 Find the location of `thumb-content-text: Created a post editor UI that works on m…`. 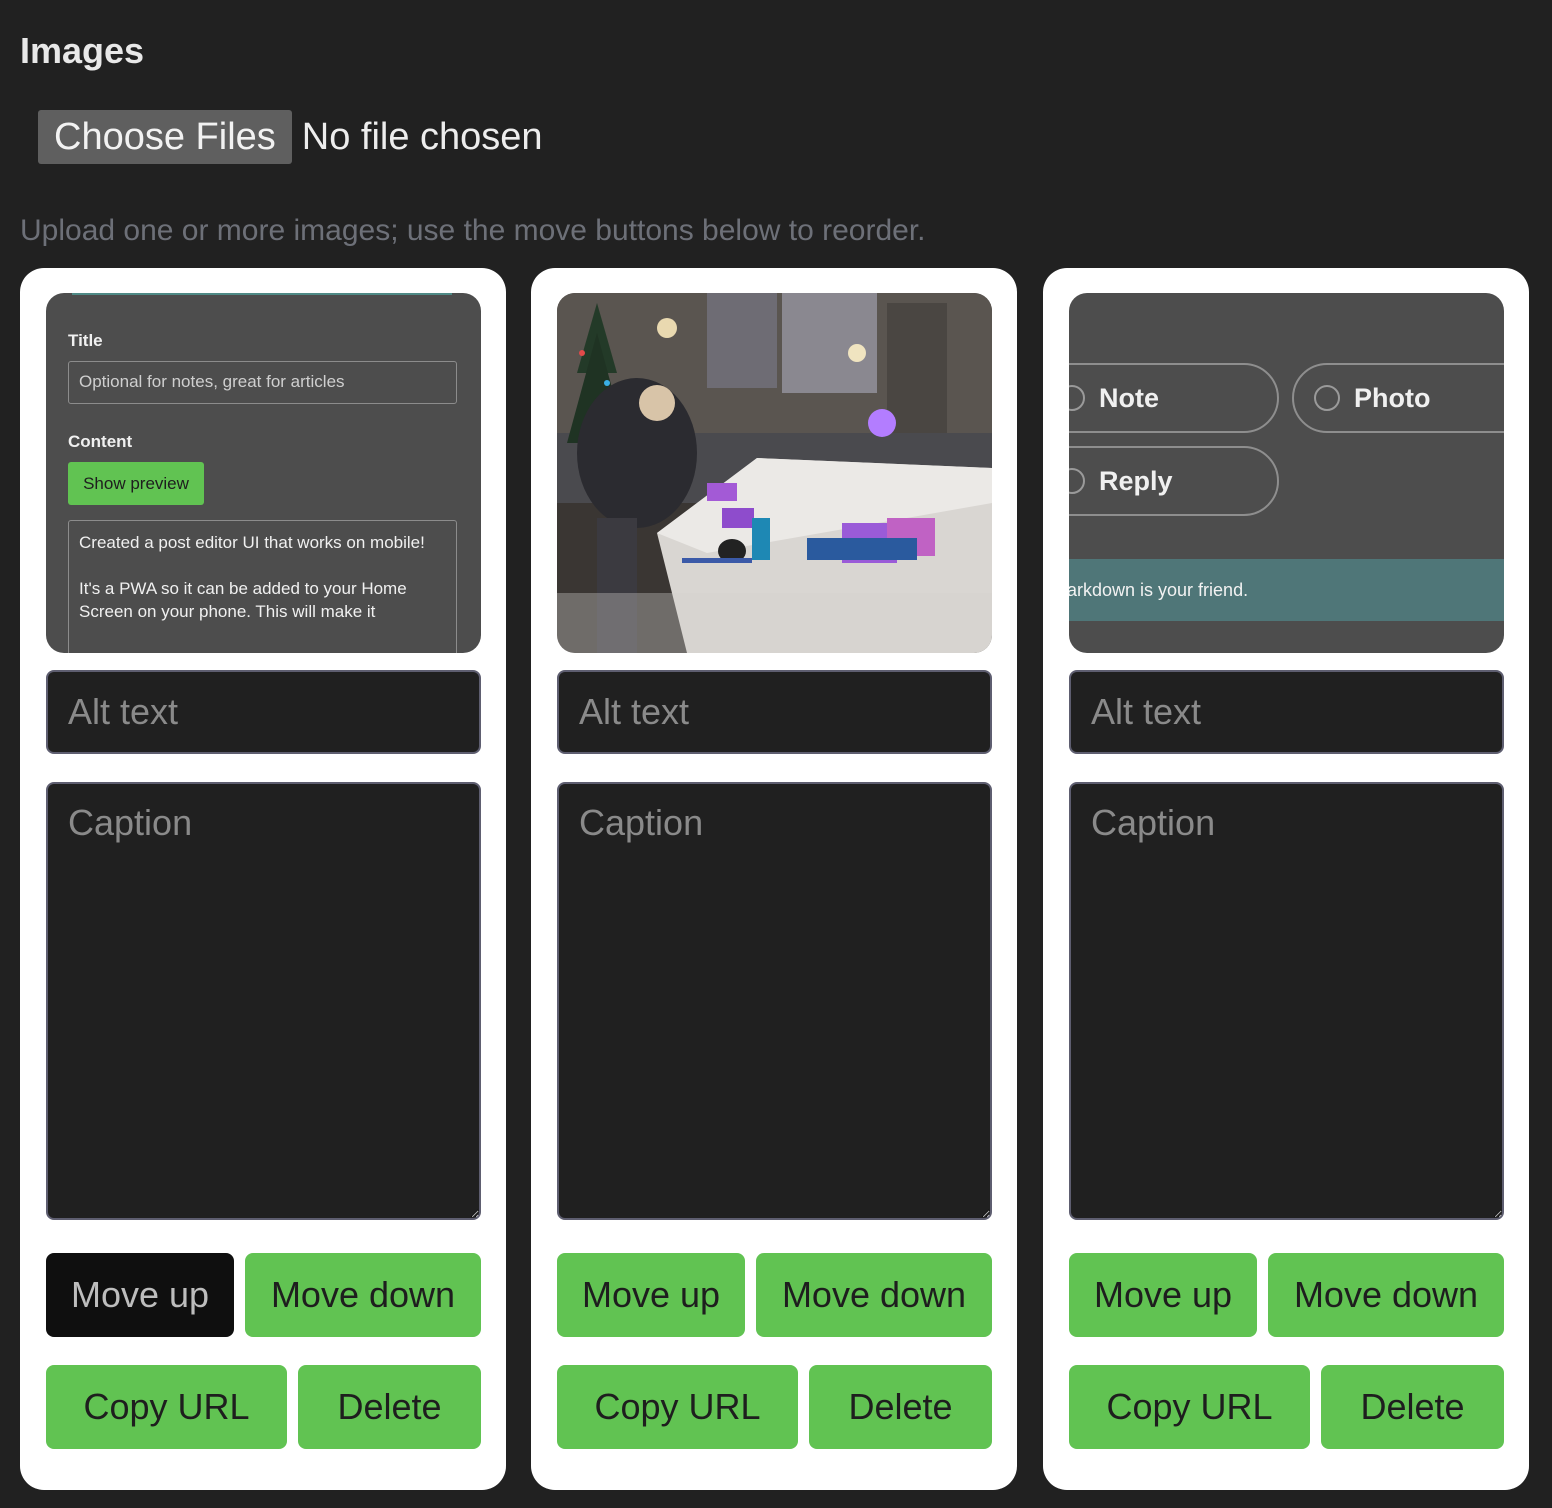

thumb-content-text: Created a post editor UI that works on m… is located at coordinates (252, 542).